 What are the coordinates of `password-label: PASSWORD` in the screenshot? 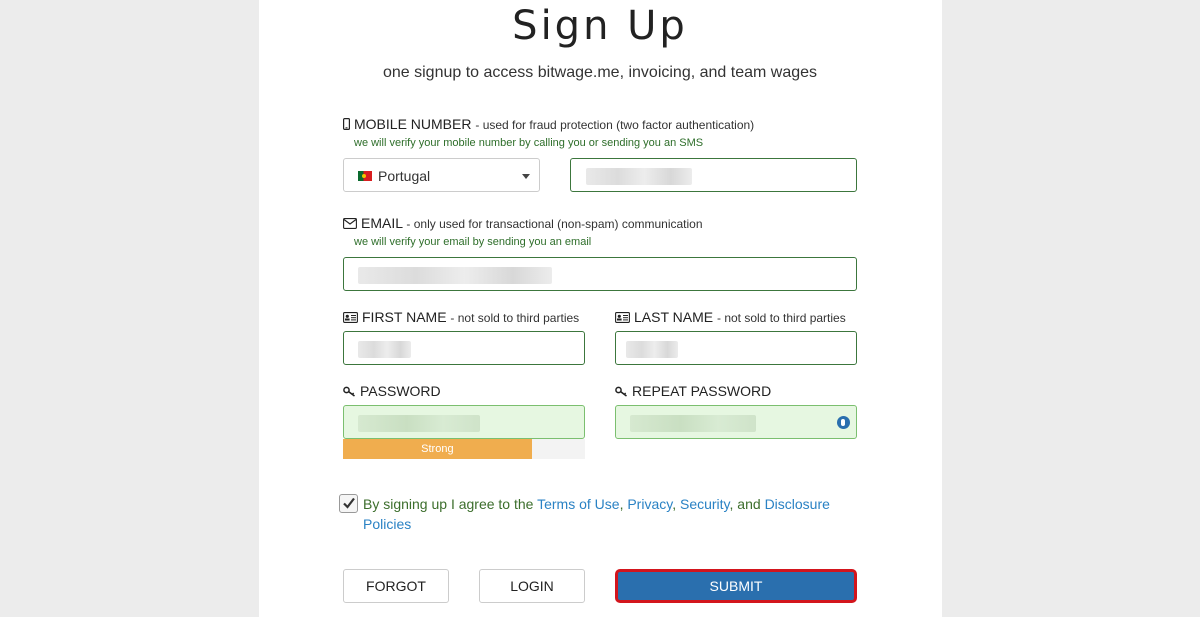 It's located at (392, 391).